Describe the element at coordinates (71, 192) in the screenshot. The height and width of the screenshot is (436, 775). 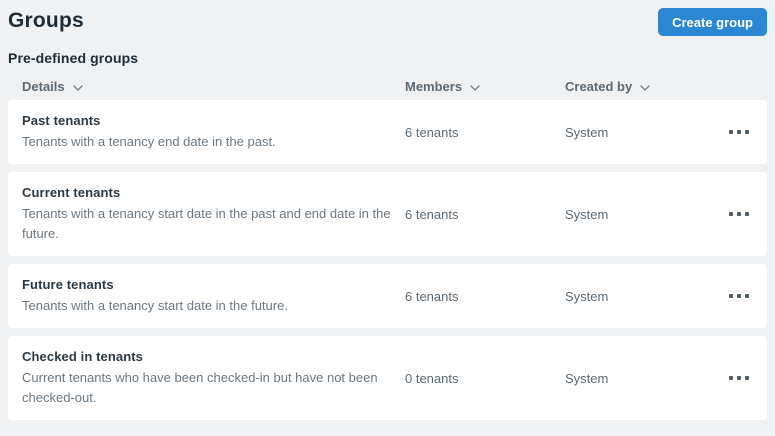
I see `group-name: Current tenants` at that location.